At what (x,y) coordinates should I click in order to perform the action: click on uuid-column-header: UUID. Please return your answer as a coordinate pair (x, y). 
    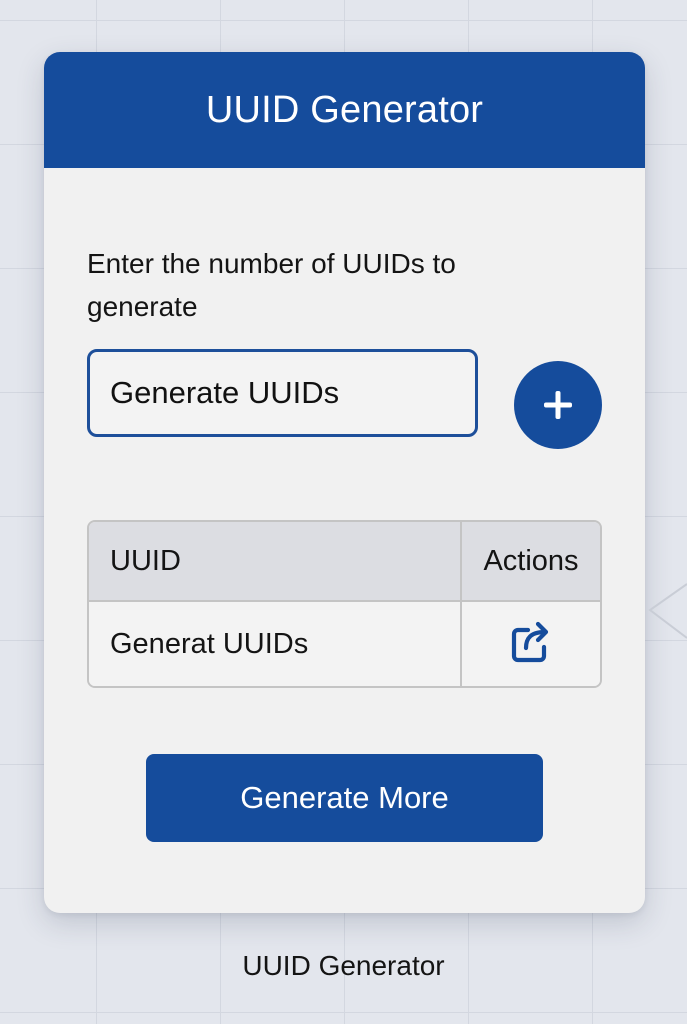
    Looking at the image, I should click on (275, 562).